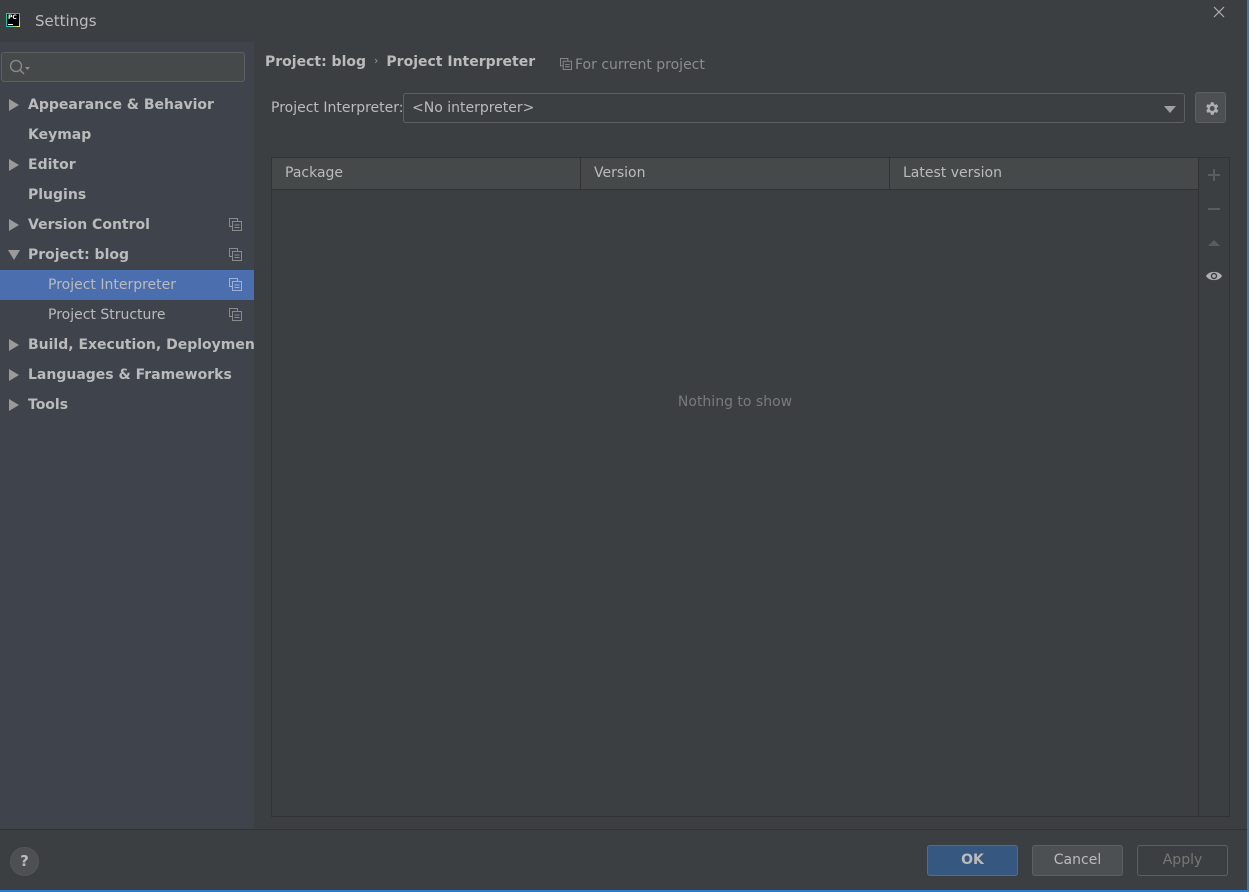  I want to click on title-bar: PC Settings, so click(623, 21).